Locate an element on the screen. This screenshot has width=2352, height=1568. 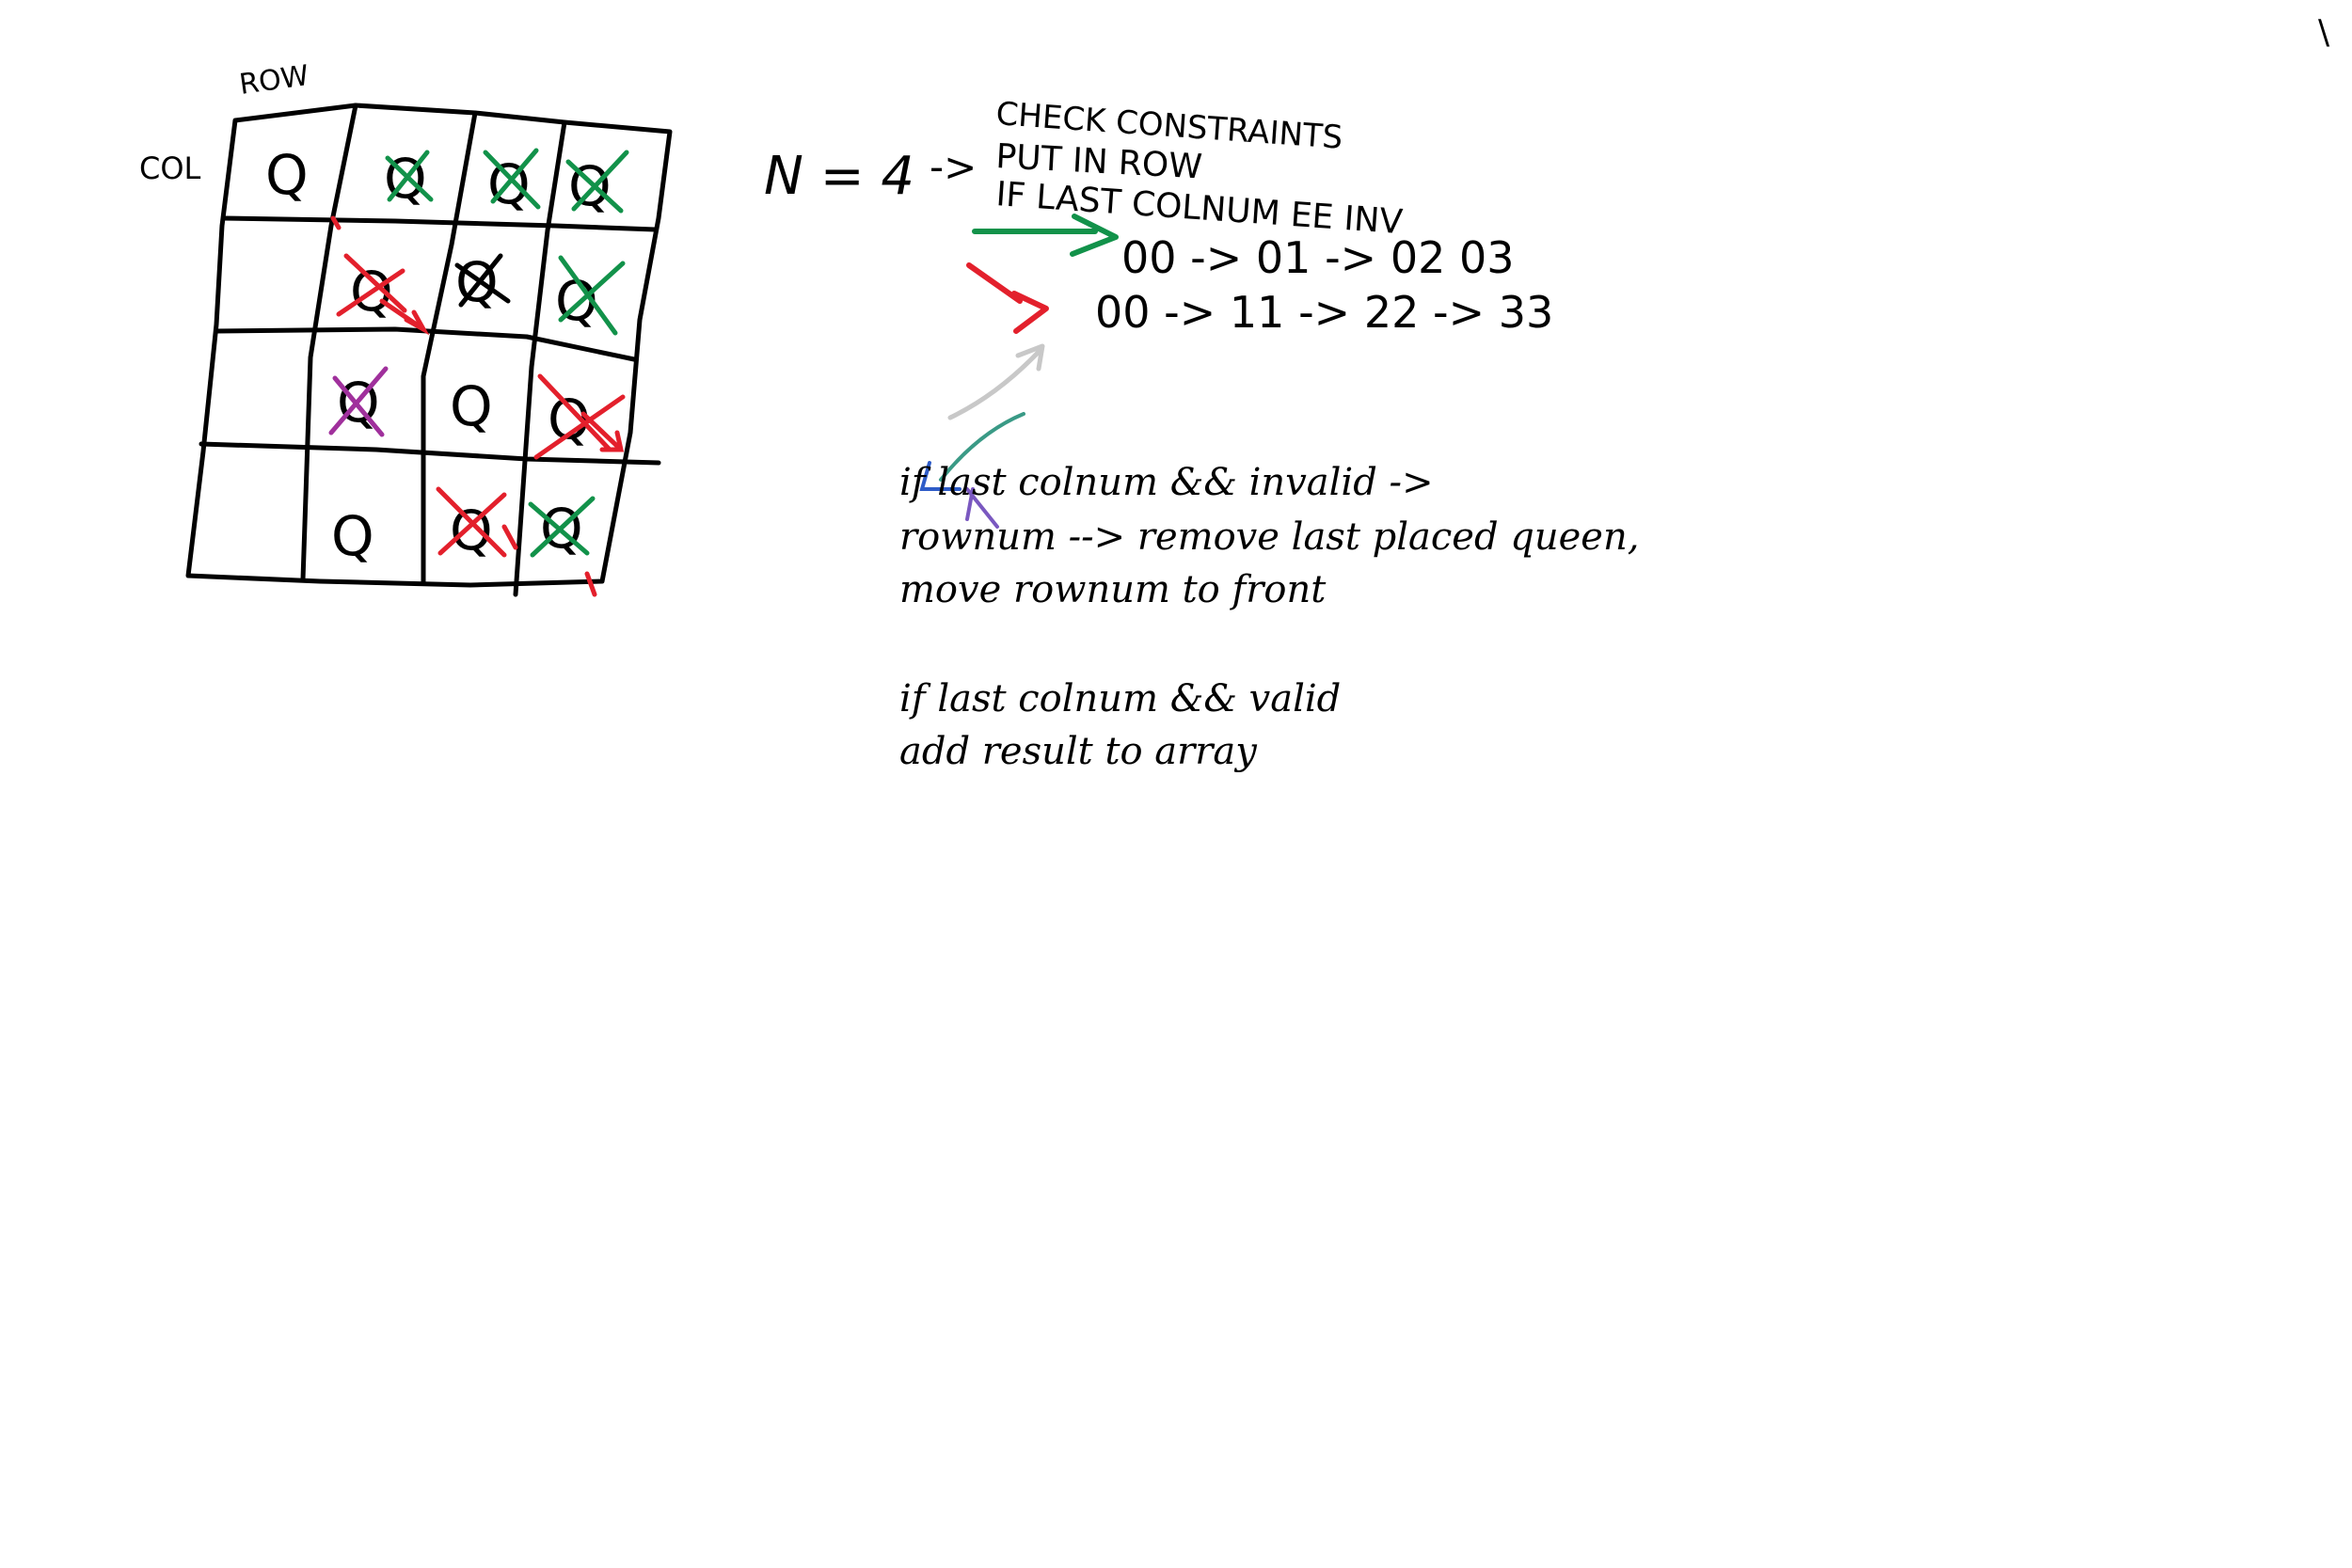
row-label: ROW is located at coordinates (273, 80).